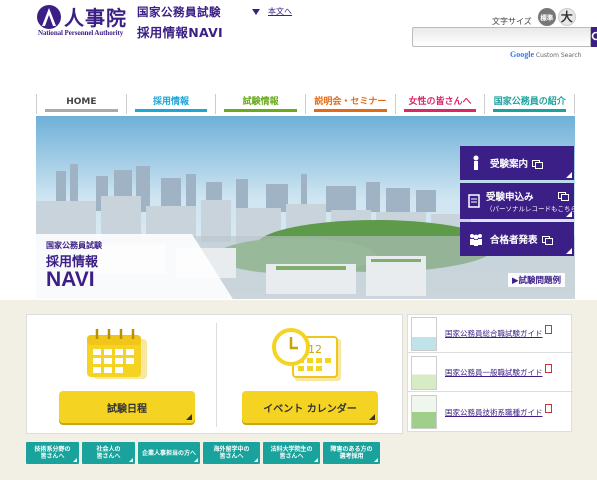 The height and width of the screenshot is (480, 597). I want to click on logo-mark-icon, so click(49, 17).